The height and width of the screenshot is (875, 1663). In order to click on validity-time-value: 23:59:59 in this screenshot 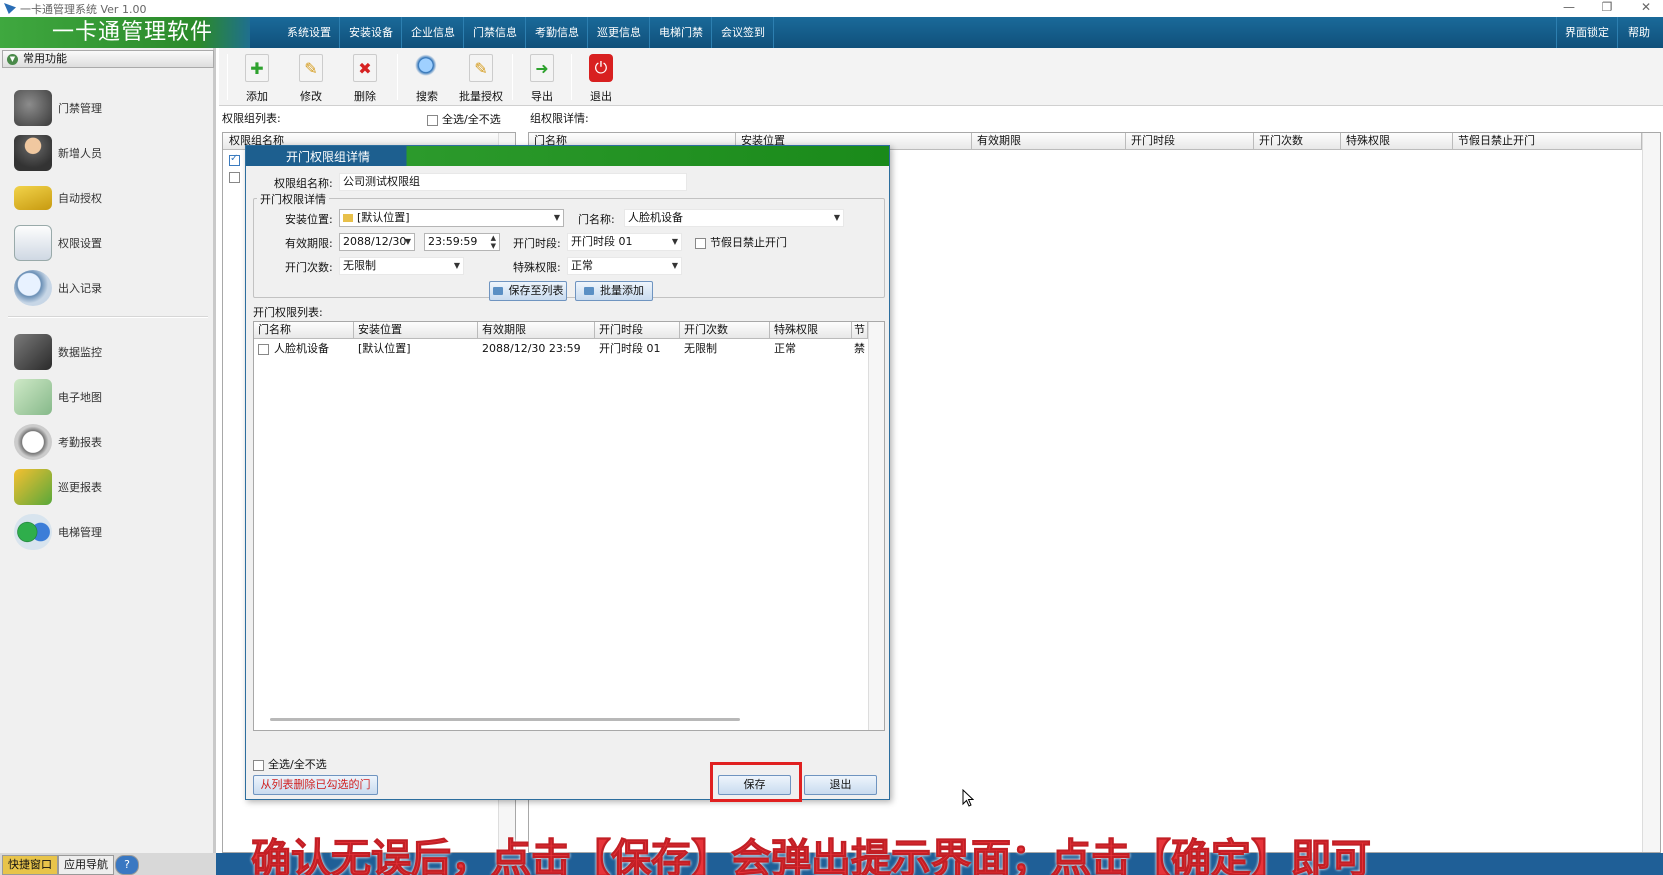, I will do `click(453, 241)`.